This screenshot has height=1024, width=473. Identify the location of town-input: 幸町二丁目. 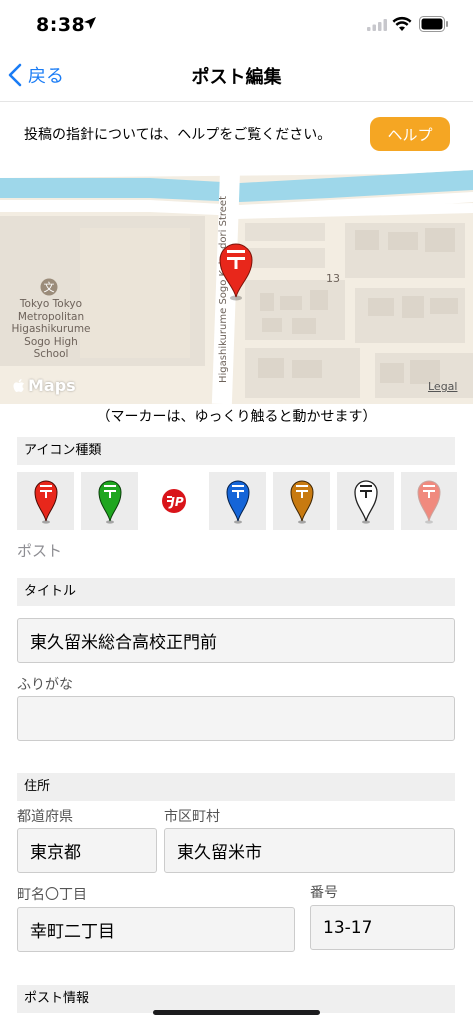
(156, 929).